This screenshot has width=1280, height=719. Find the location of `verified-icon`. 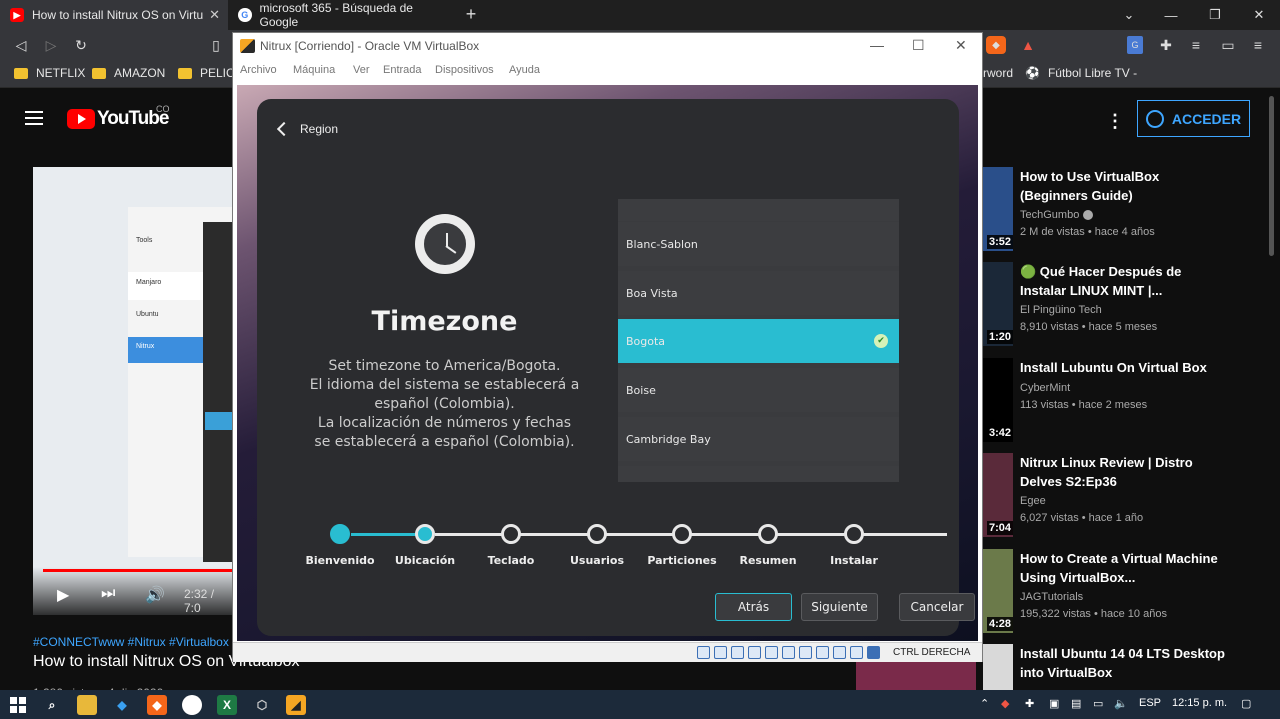

verified-icon is located at coordinates (1088, 215).